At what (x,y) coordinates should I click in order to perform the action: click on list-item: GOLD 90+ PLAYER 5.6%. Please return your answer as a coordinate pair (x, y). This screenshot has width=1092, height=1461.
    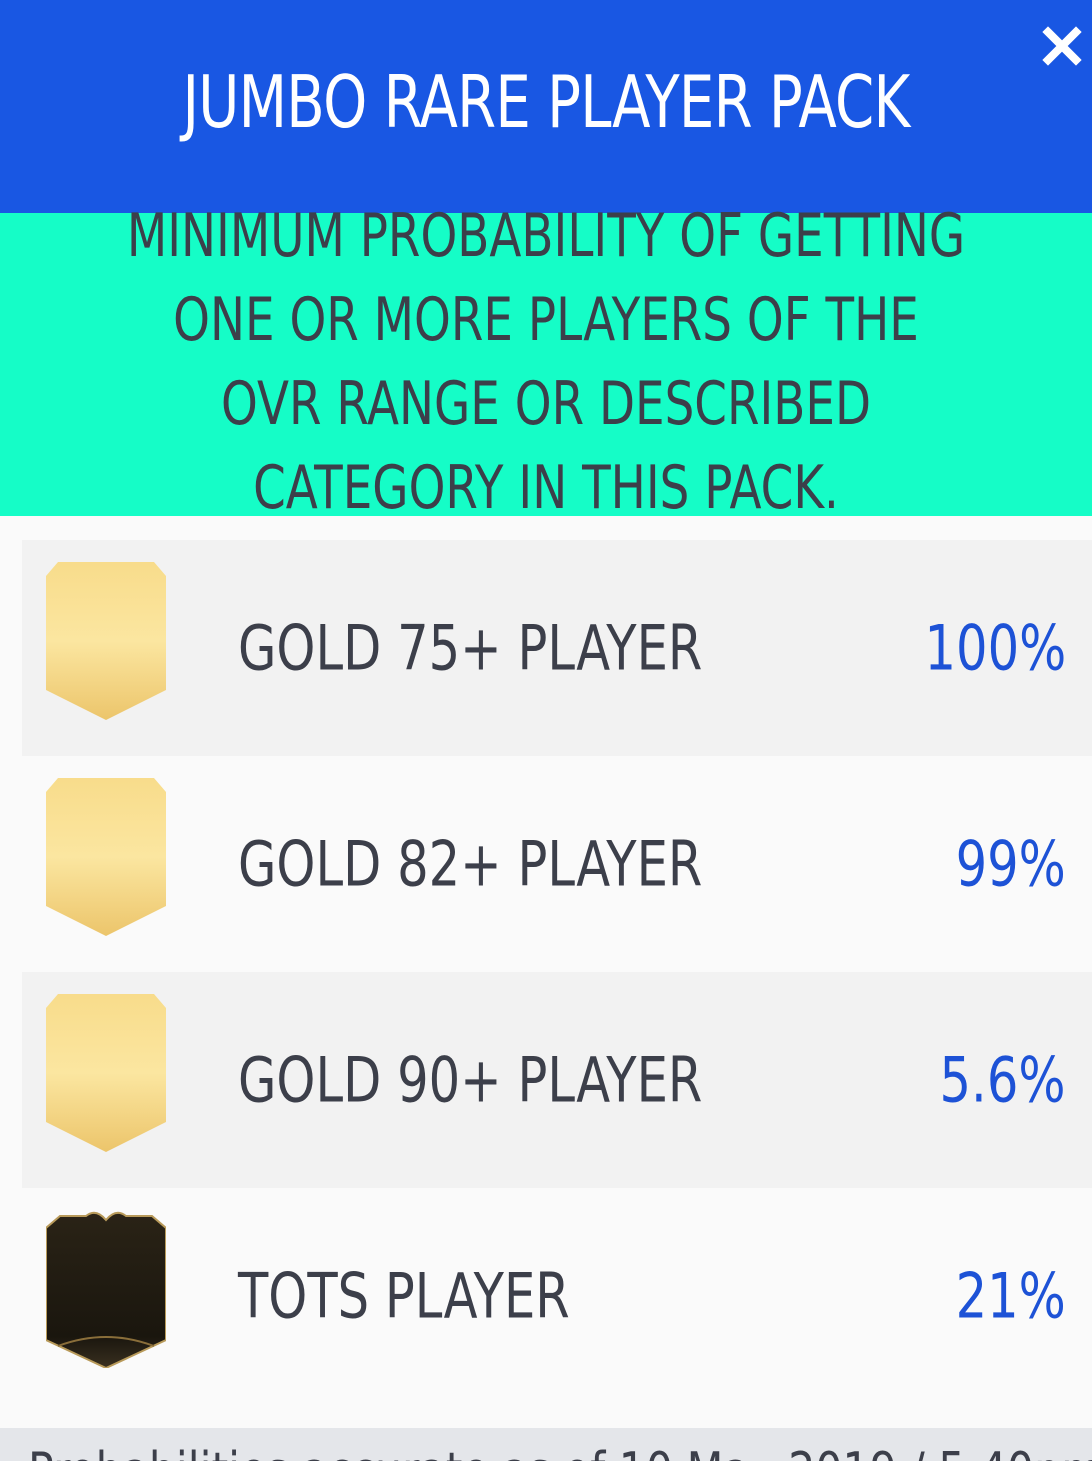
    Looking at the image, I should click on (557, 1080).